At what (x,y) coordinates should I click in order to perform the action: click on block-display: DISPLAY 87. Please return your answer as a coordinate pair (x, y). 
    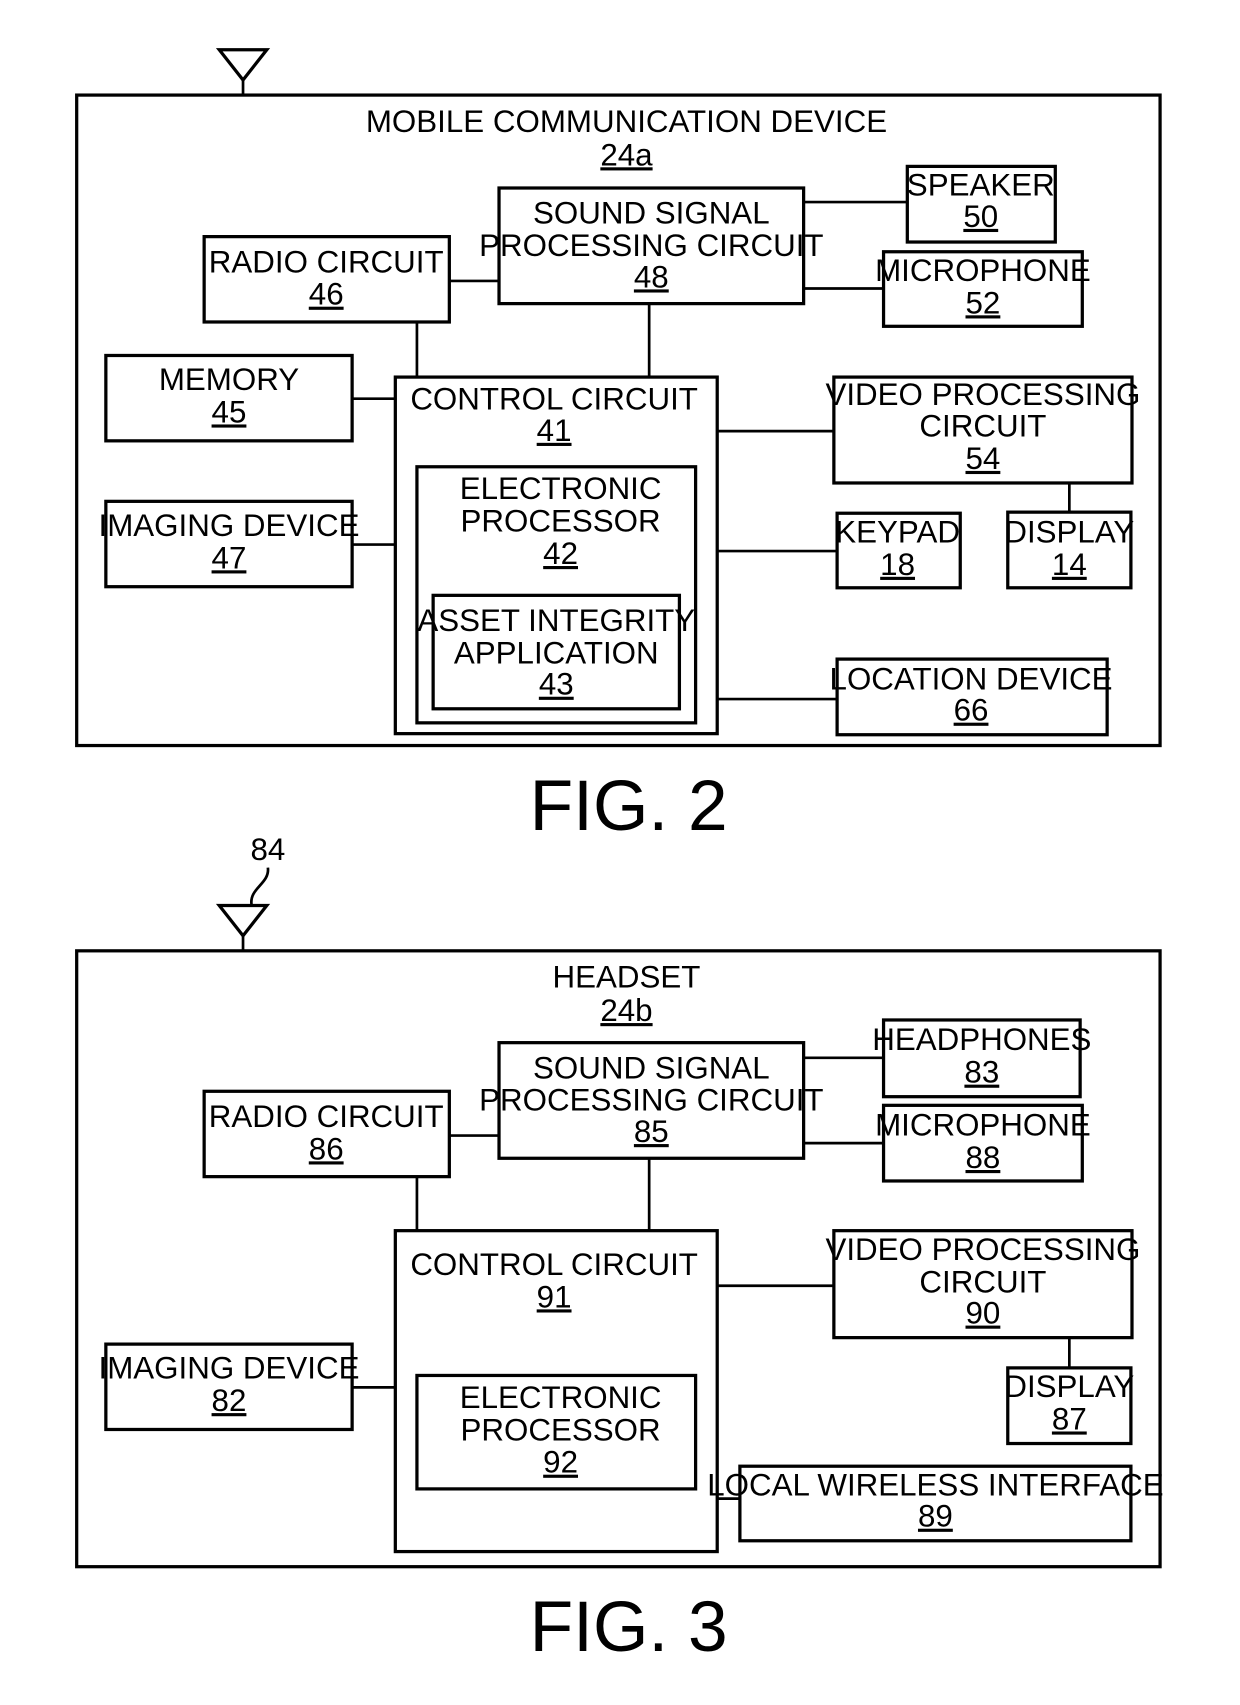
    Looking at the image, I should click on (1069, 1406).